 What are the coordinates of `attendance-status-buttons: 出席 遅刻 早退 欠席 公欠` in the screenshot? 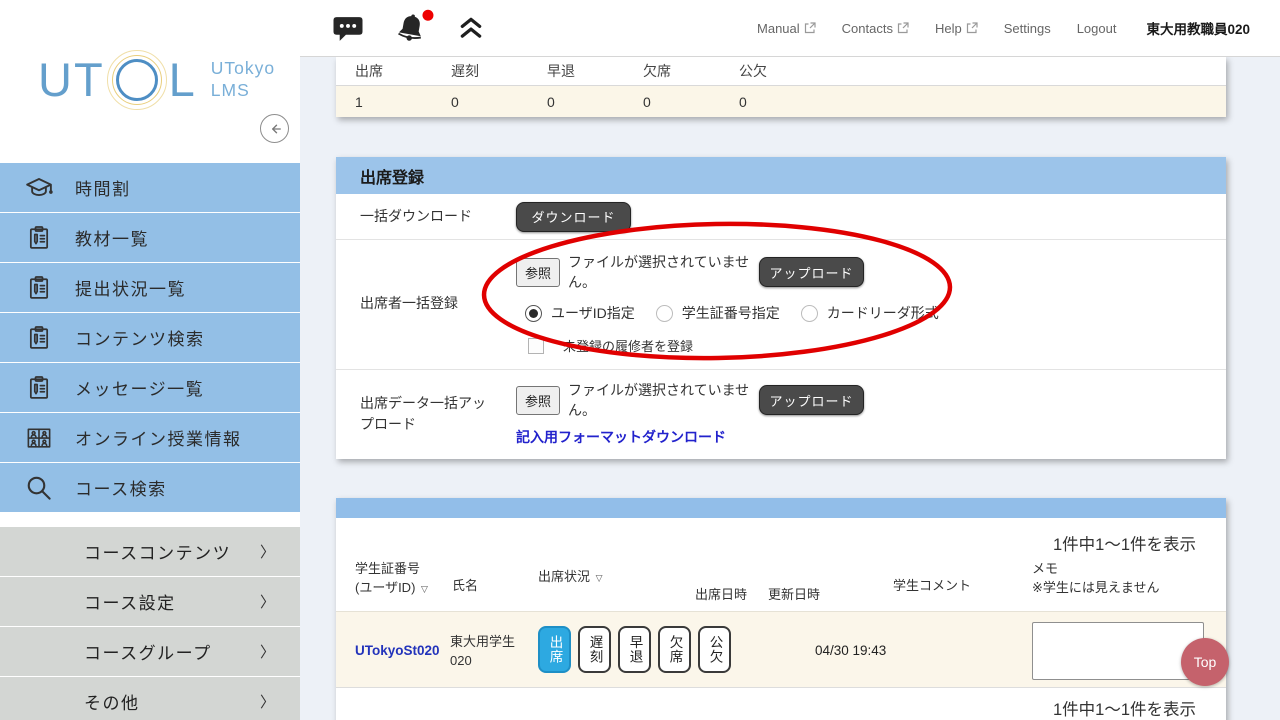 It's located at (634, 649).